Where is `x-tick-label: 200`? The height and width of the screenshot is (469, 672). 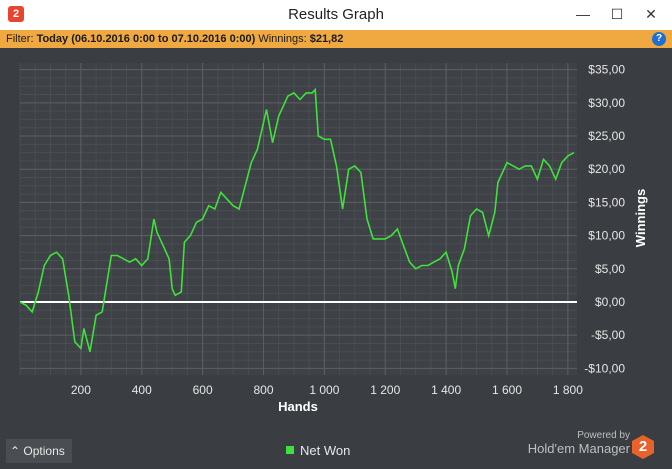 x-tick-label: 200 is located at coordinates (81, 390).